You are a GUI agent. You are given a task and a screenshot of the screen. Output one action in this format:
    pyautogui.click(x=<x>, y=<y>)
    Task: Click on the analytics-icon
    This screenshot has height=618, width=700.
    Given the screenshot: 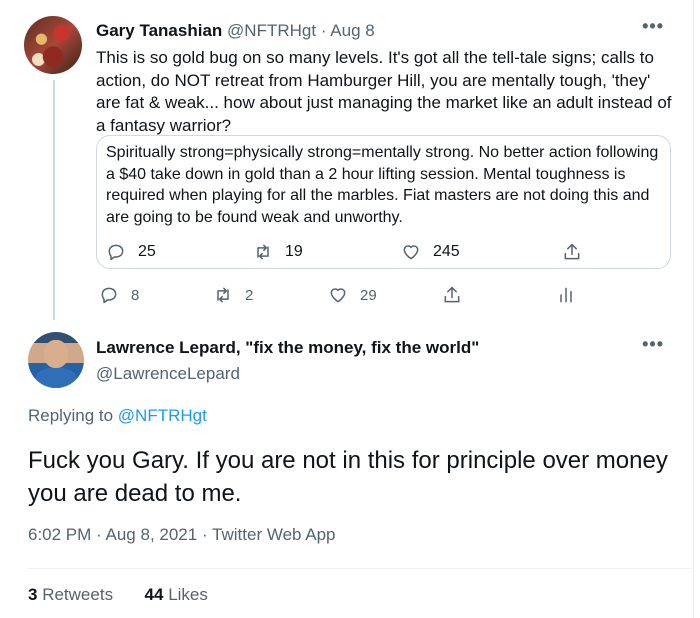 What is the action you would take?
    pyautogui.click(x=566, y=295)
    